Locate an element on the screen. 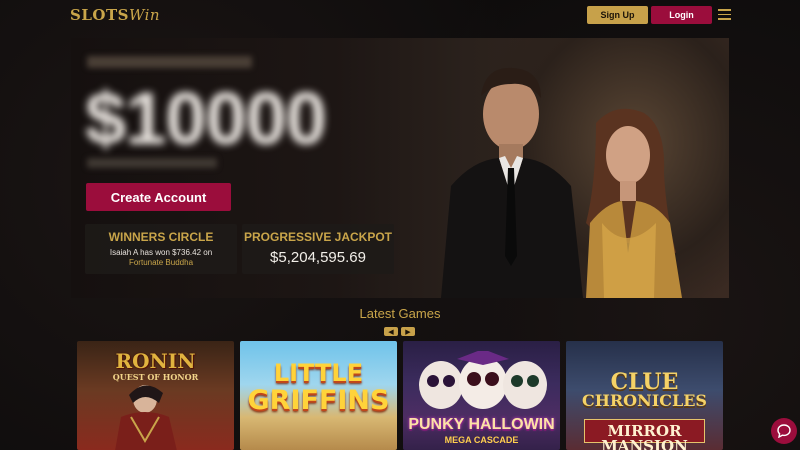  game-tile-little-griffins: LITTLE GRIFFINS is located at coordinates (318, 395).